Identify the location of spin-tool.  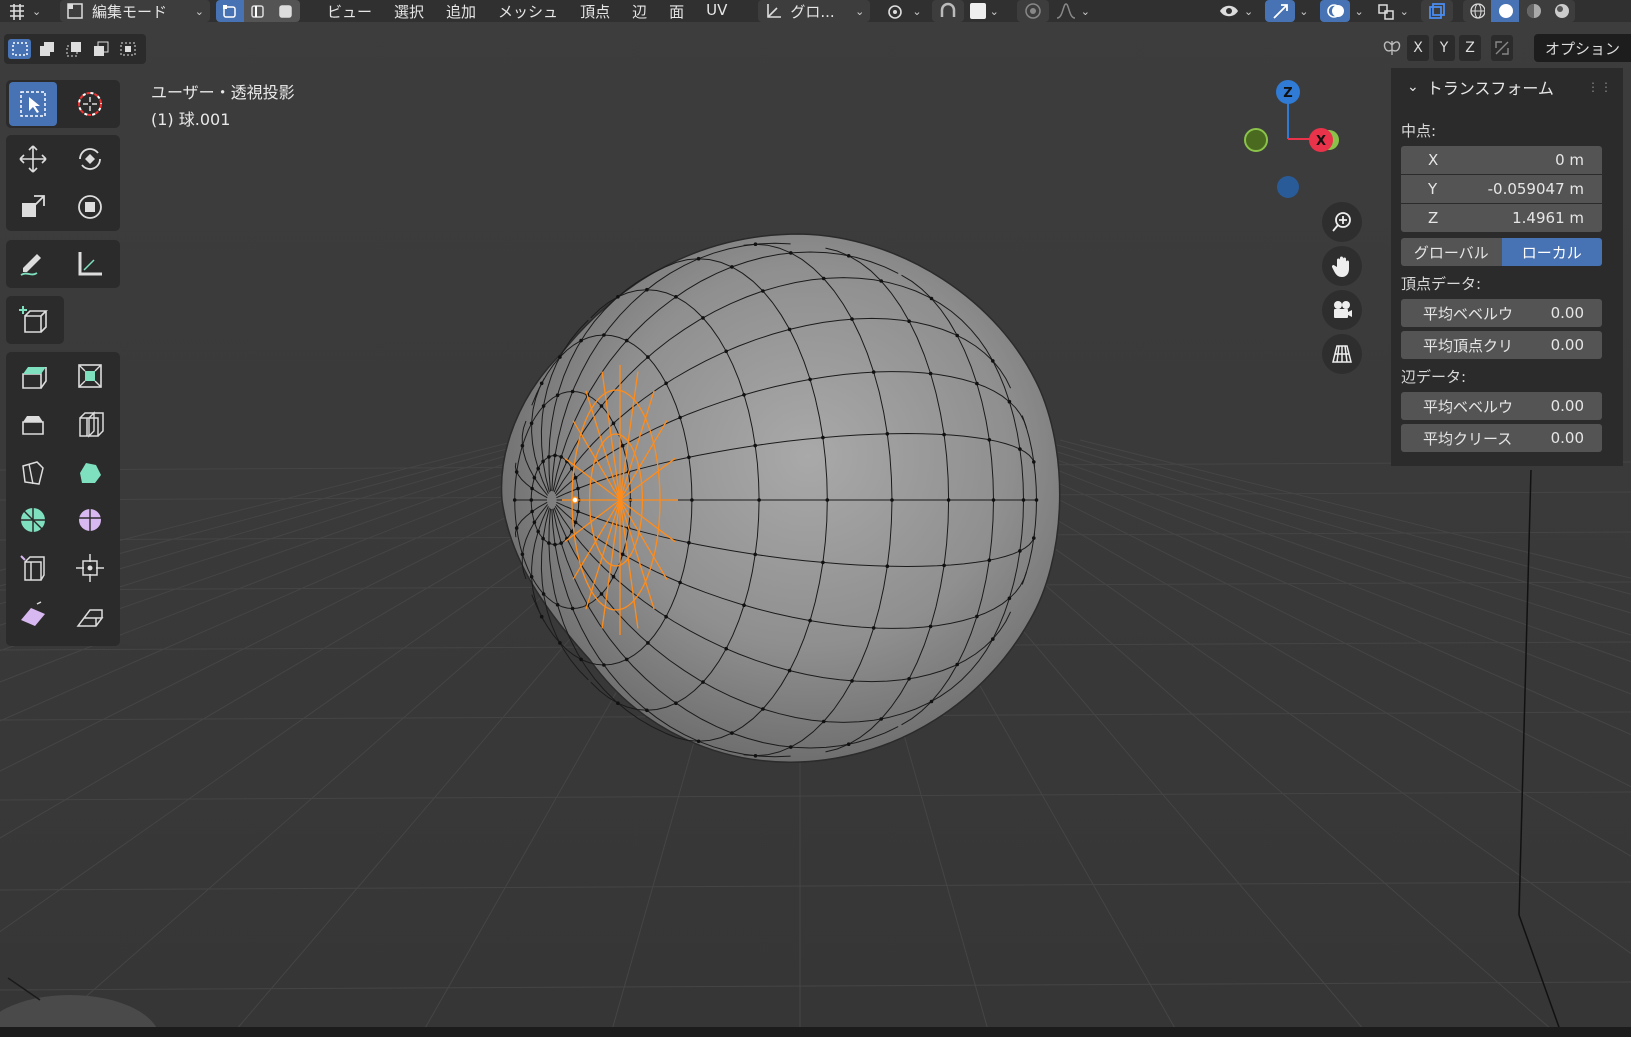
(33, 520).